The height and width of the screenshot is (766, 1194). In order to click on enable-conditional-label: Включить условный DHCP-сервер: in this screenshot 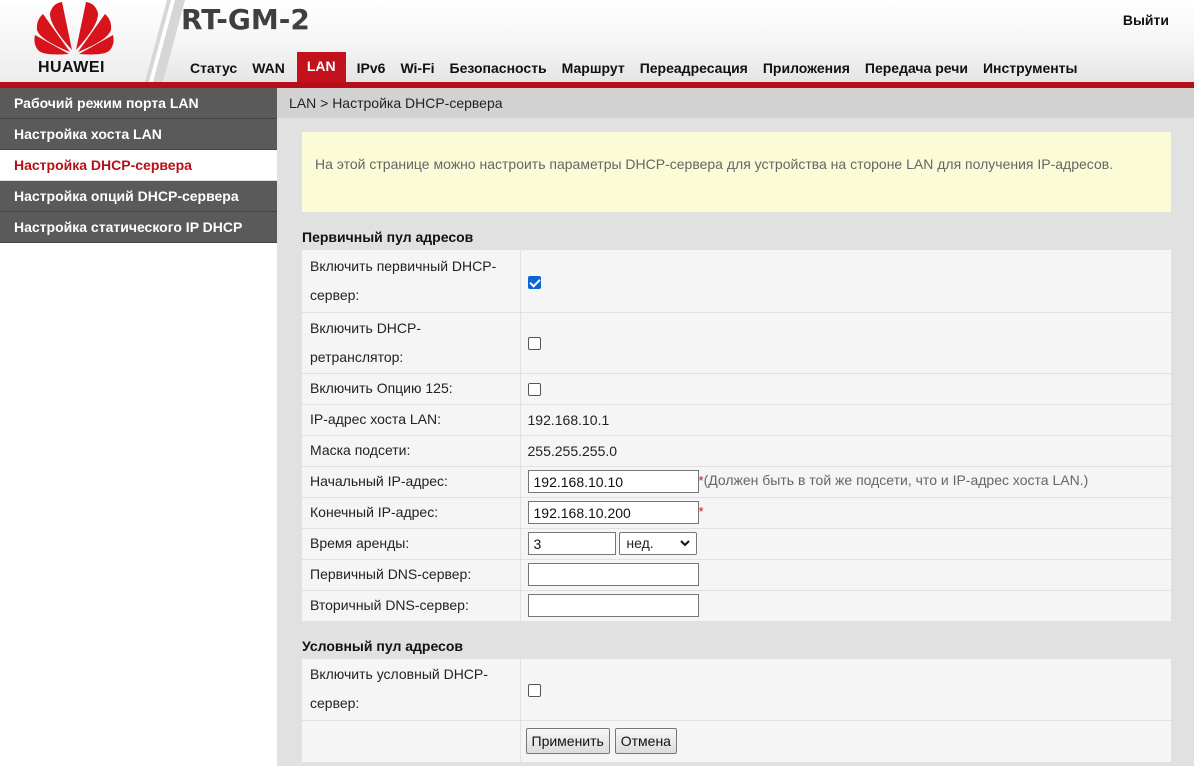, I will do `click(411, 690)`.